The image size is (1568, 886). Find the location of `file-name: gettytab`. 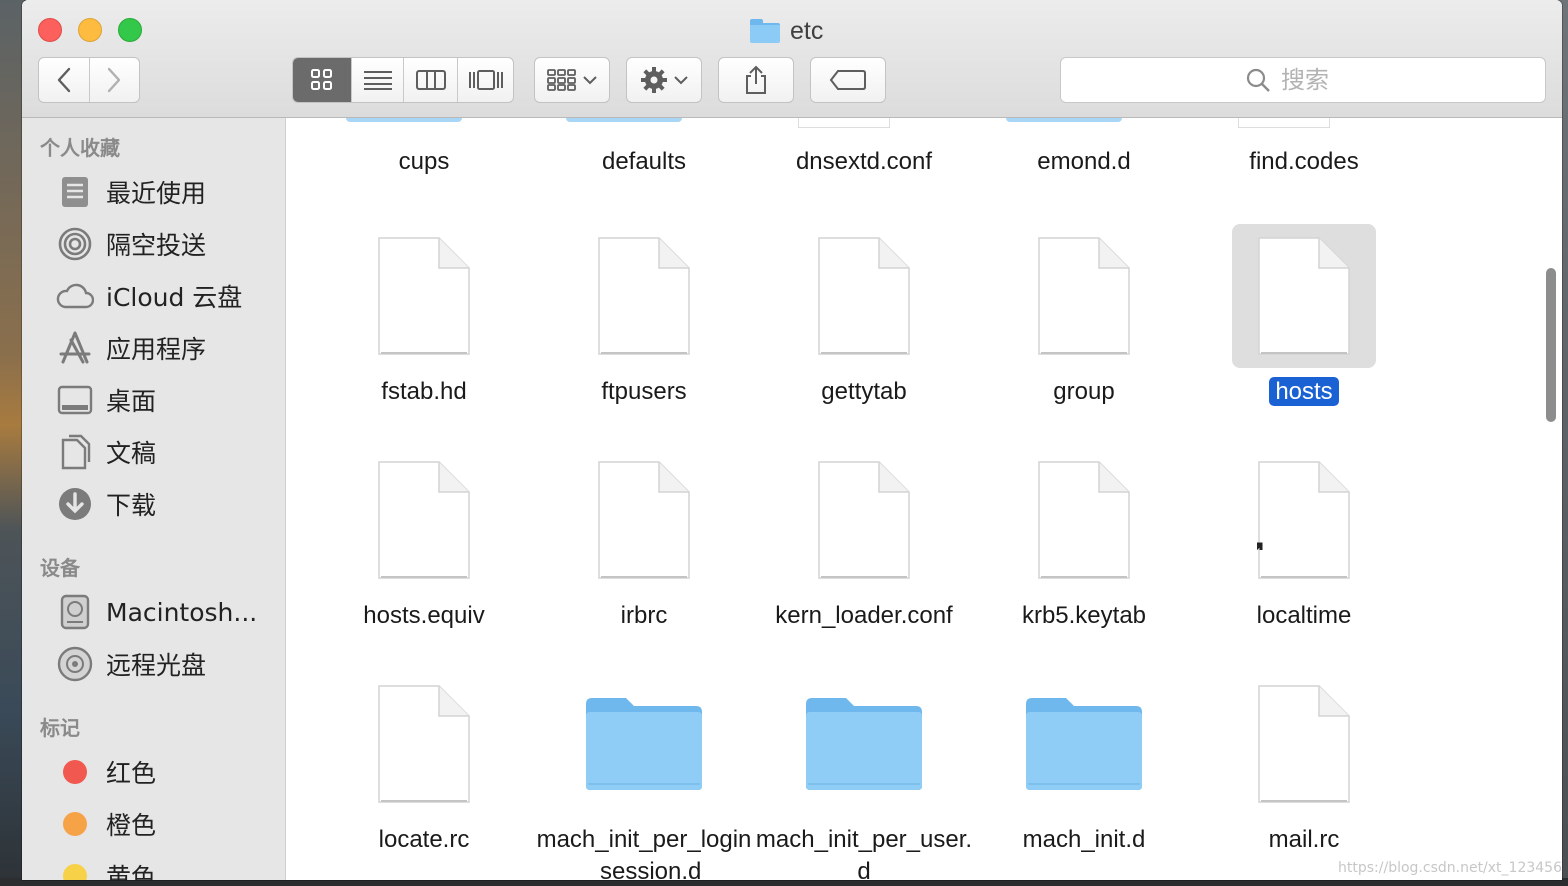

file-name: gettytab is located at coordinates (864, 392).